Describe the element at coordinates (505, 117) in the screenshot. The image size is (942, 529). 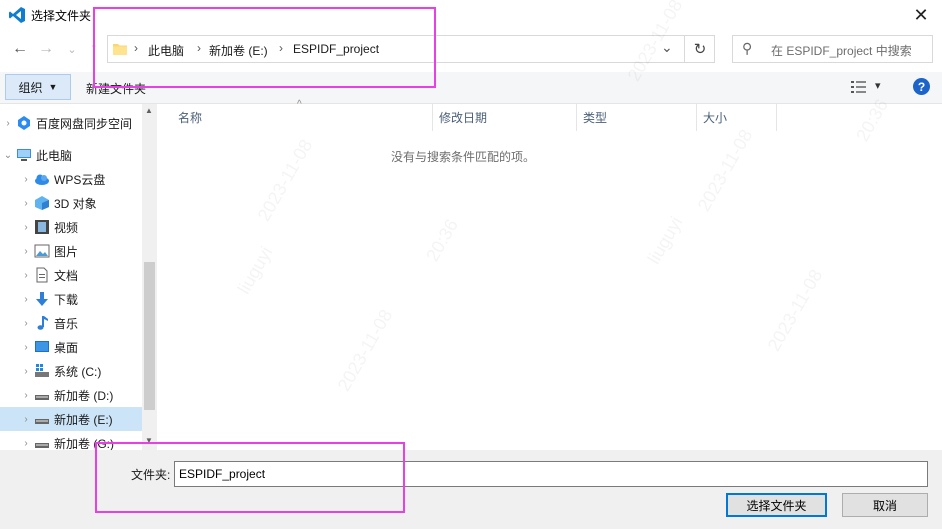
I see `column-header-date-modified: 修改日期` at that location.